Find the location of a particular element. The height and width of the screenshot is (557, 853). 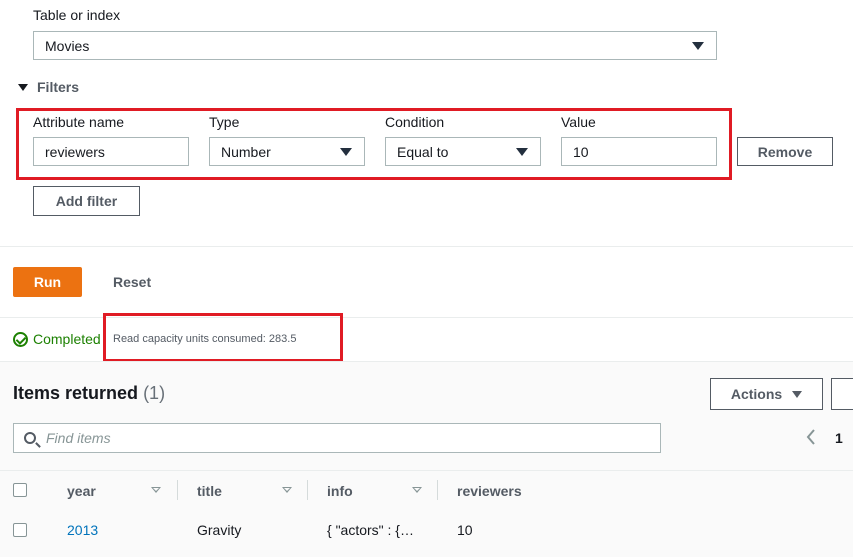

column-header-year: year is located at coordinates (81, 491).